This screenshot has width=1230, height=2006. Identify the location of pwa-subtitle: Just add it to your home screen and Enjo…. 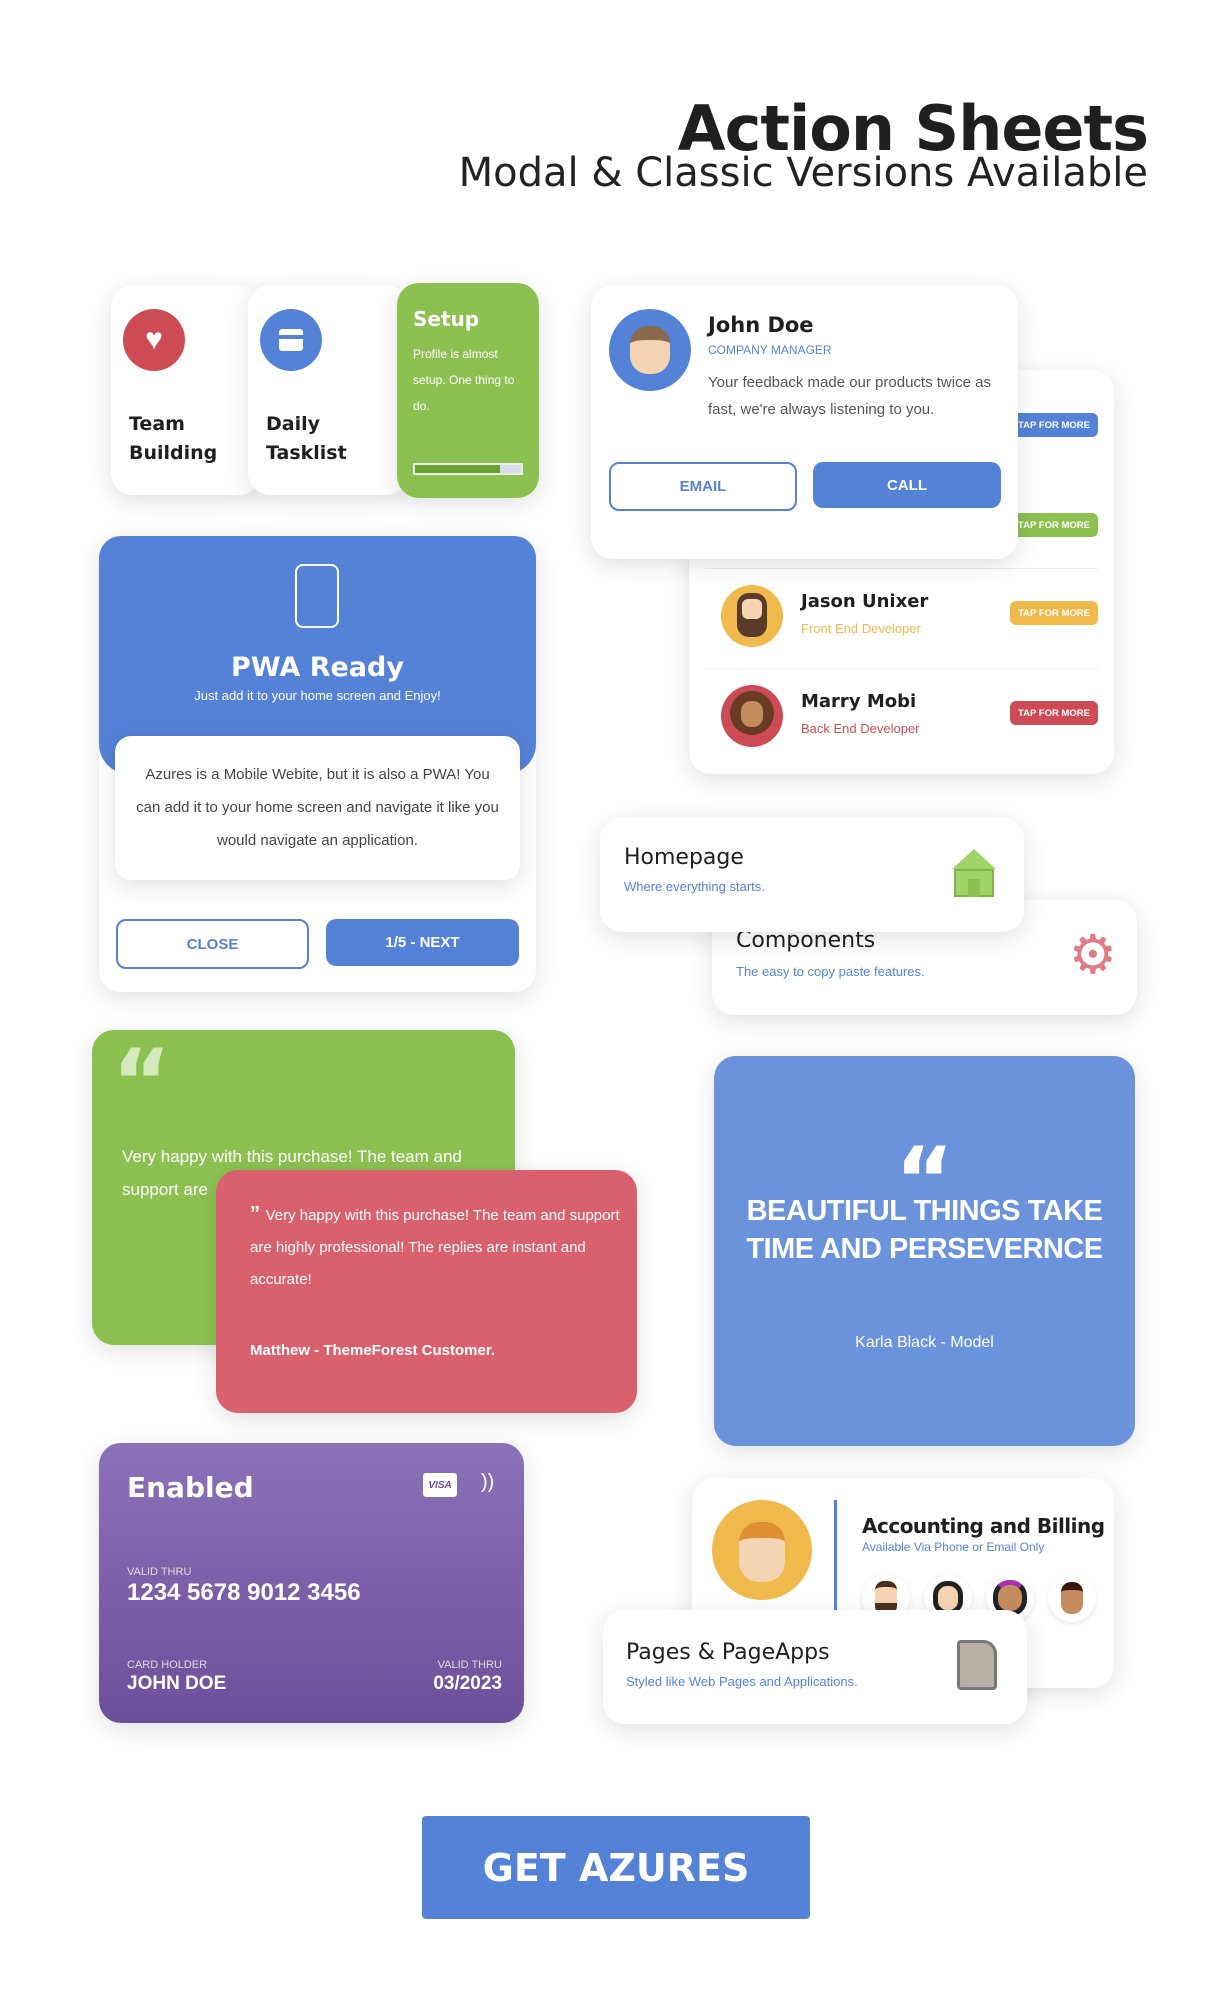
(317, 695).